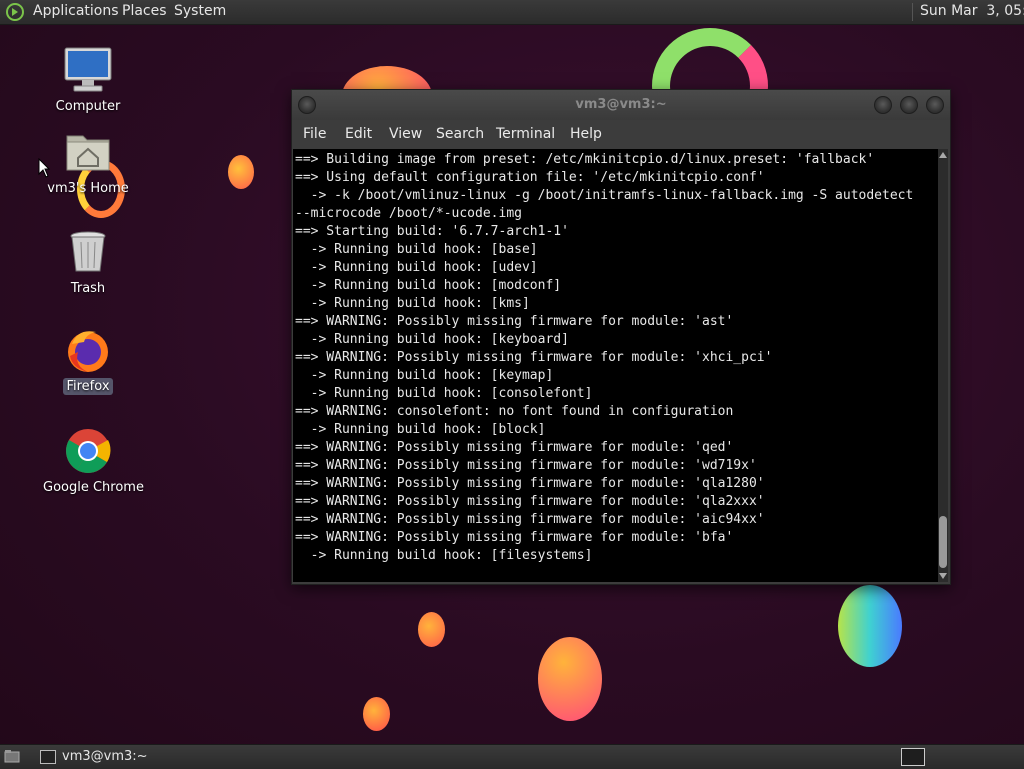 This screenshot has height=769, width=1024. I want to click on menu-search: Search, so click(460, 134).